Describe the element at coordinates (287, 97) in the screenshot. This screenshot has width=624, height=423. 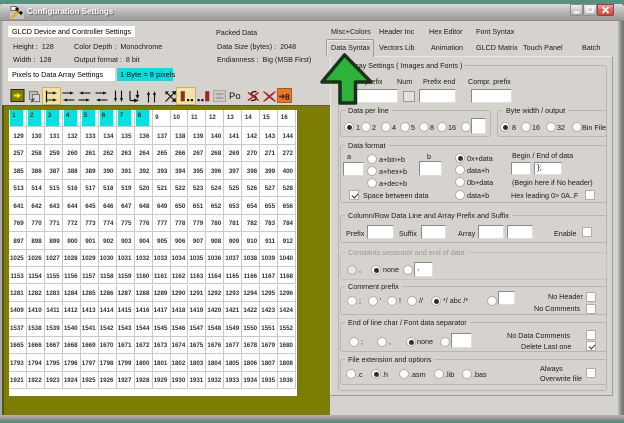
I see `svg-text: 8` at that location.